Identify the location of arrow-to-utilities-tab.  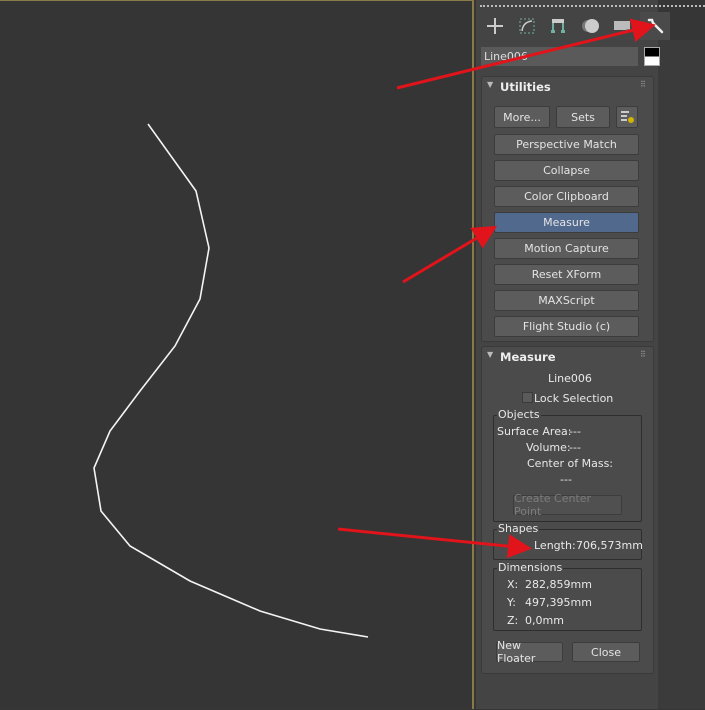
(526, 54).